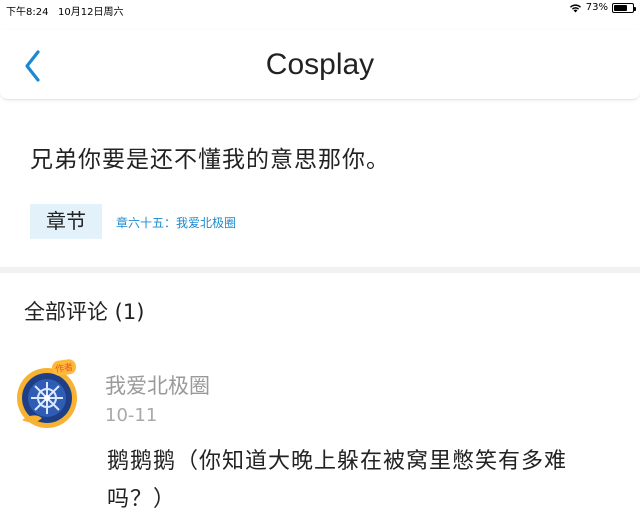 This screenshot has width=640, height=525. What do you see at coordinates (337, 480) in the screenshot?
I see `comment-text: 鹅鹅鹅（你知道大晚上躲在被窝里憋笑有多难吗？）` at bounding box center [337, 480].